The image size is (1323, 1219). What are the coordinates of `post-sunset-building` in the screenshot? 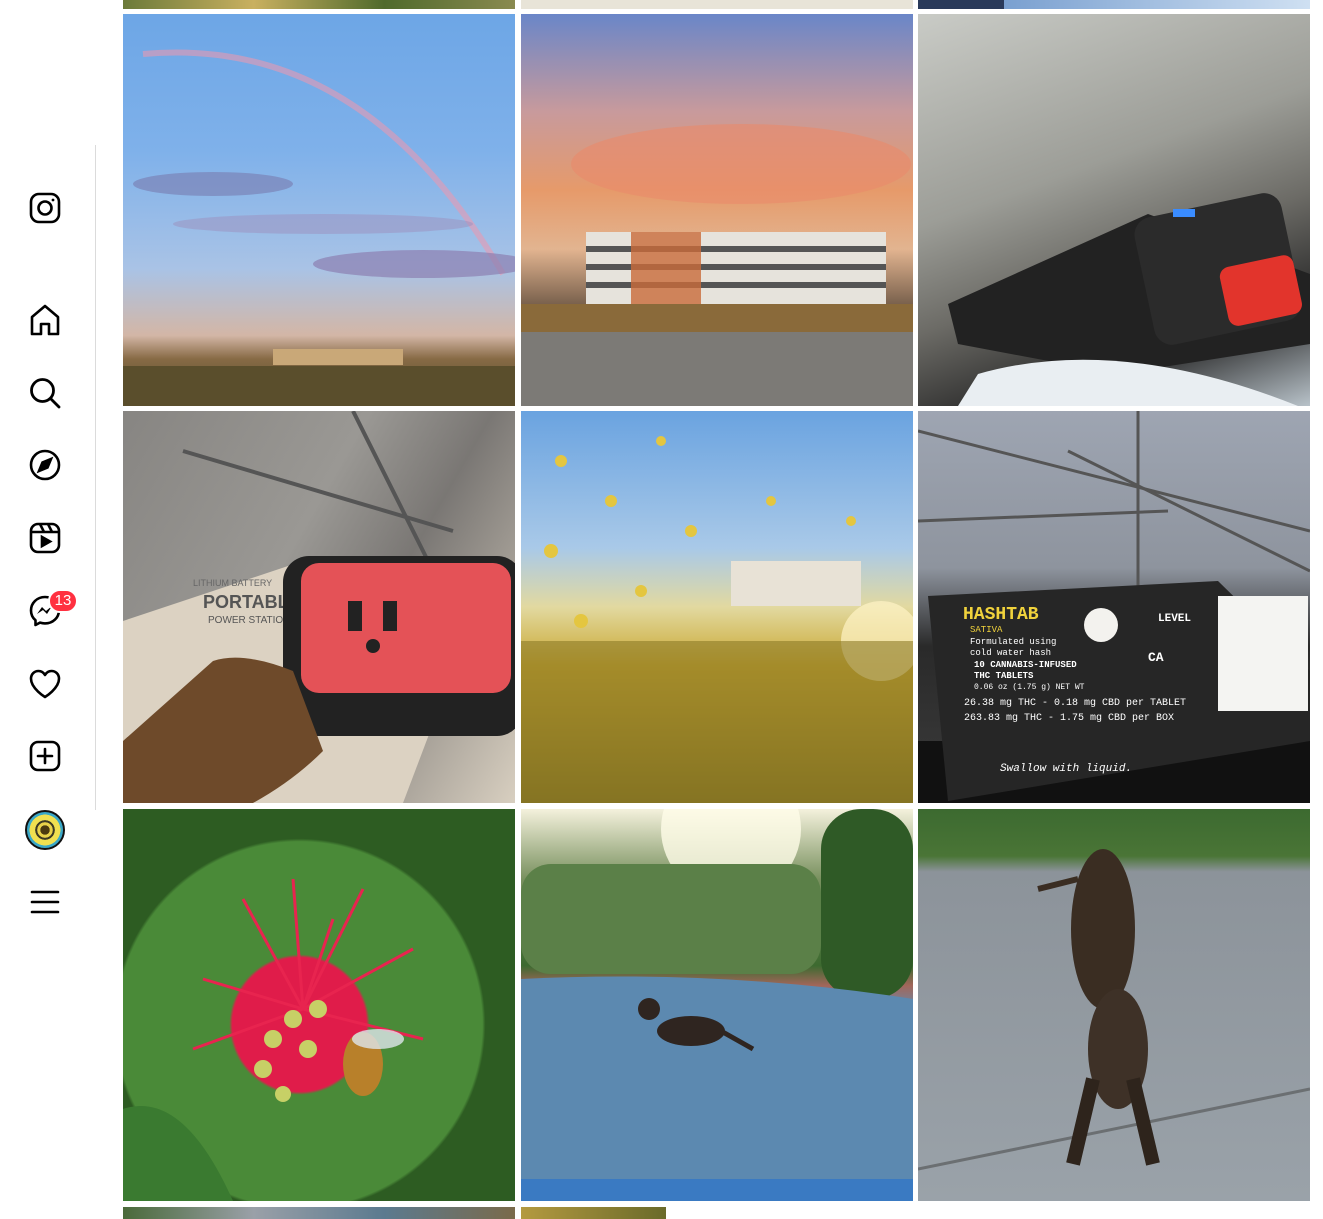 It's located at (717, 210).